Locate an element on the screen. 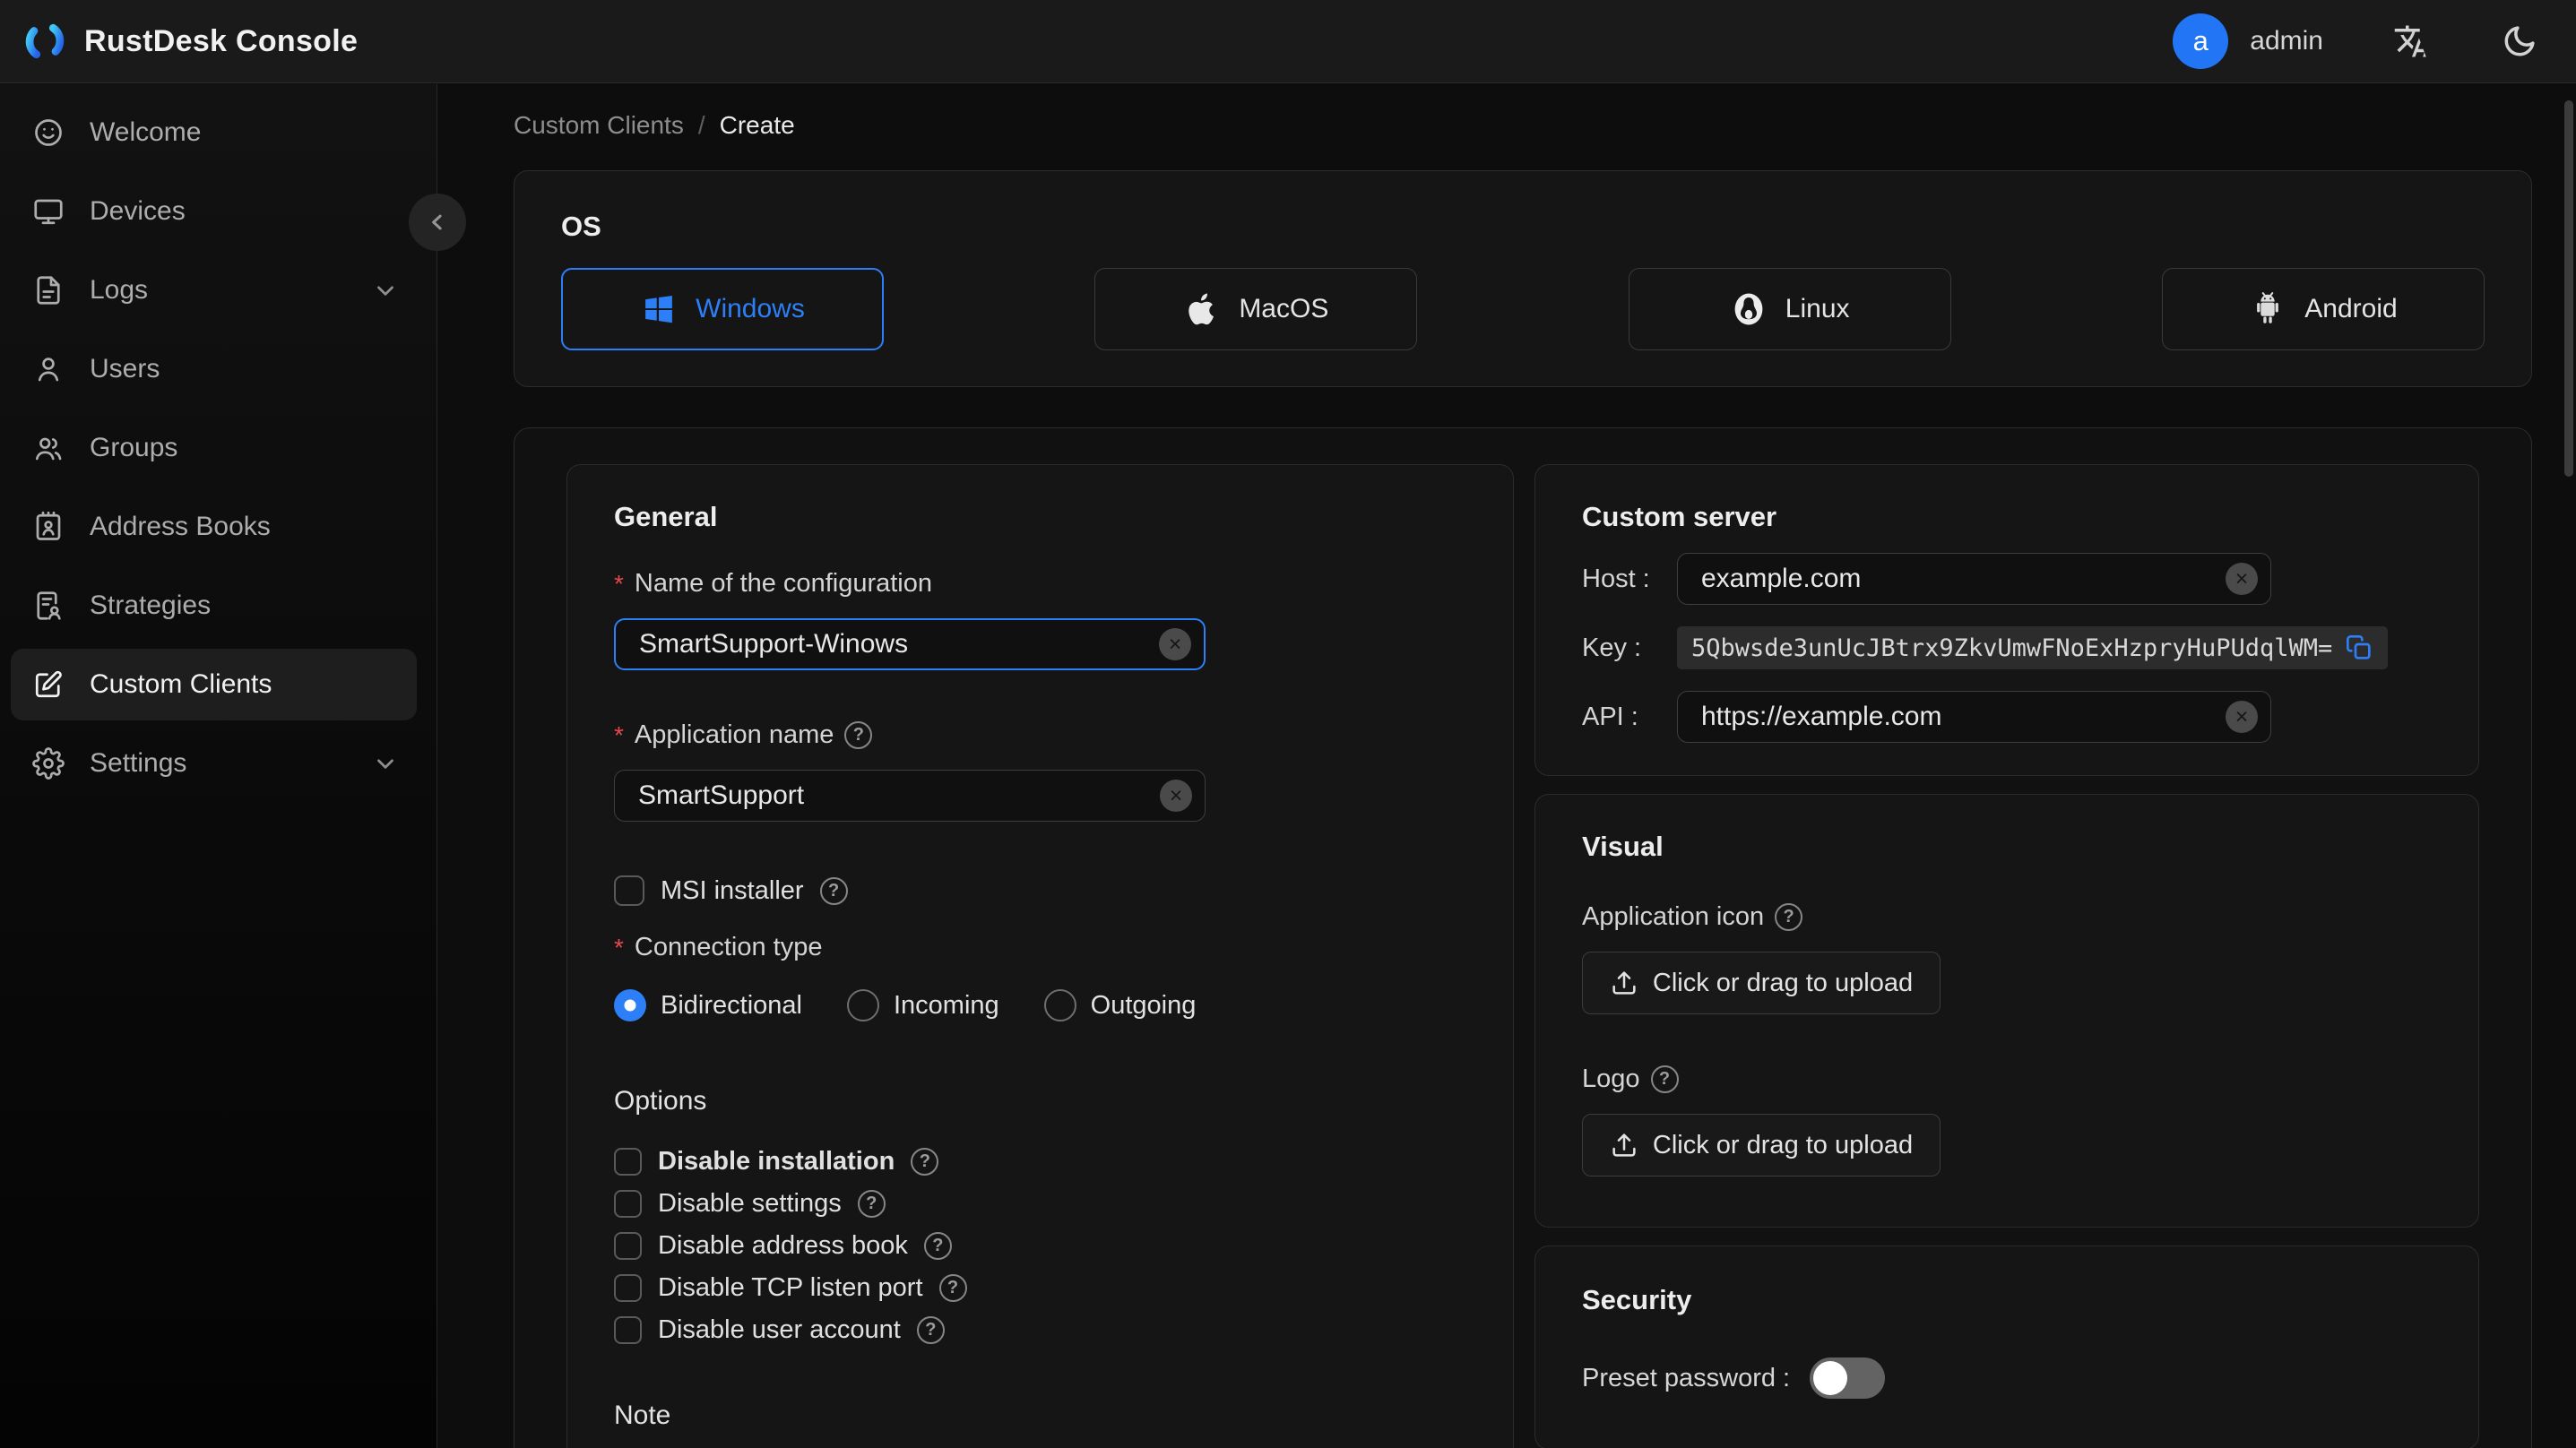 This screenshot has height=1448, width=2576. api-input is located at coordinates (1958, 717).